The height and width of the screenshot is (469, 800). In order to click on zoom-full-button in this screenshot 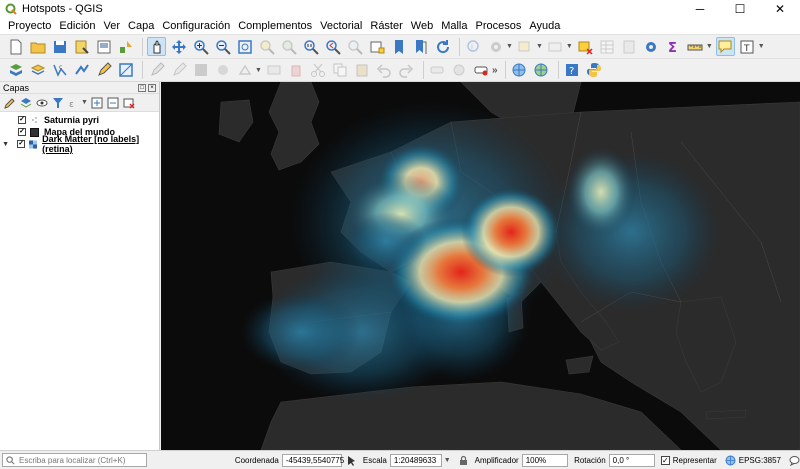, I will do `click(244, 46)`.